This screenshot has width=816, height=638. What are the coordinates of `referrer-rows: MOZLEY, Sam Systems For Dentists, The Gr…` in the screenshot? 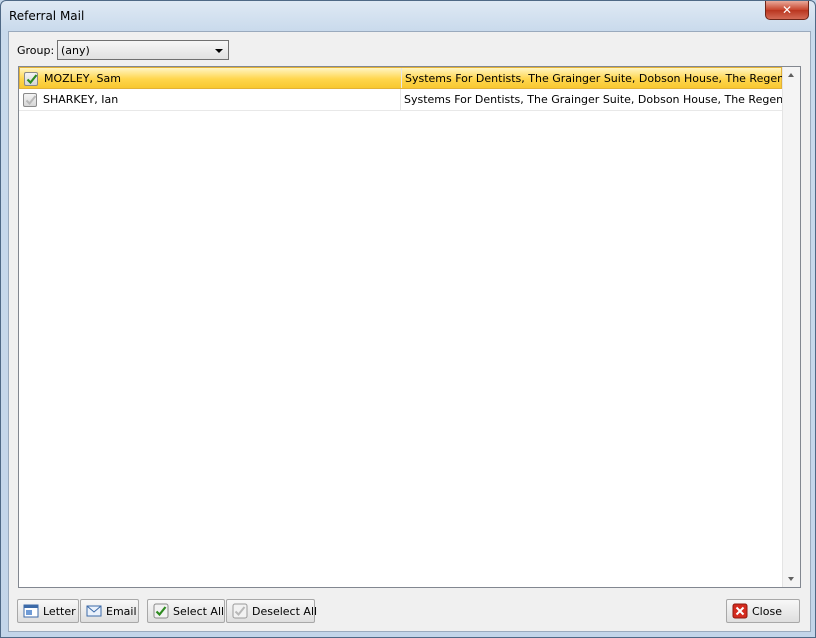 It's located at (403, 89).